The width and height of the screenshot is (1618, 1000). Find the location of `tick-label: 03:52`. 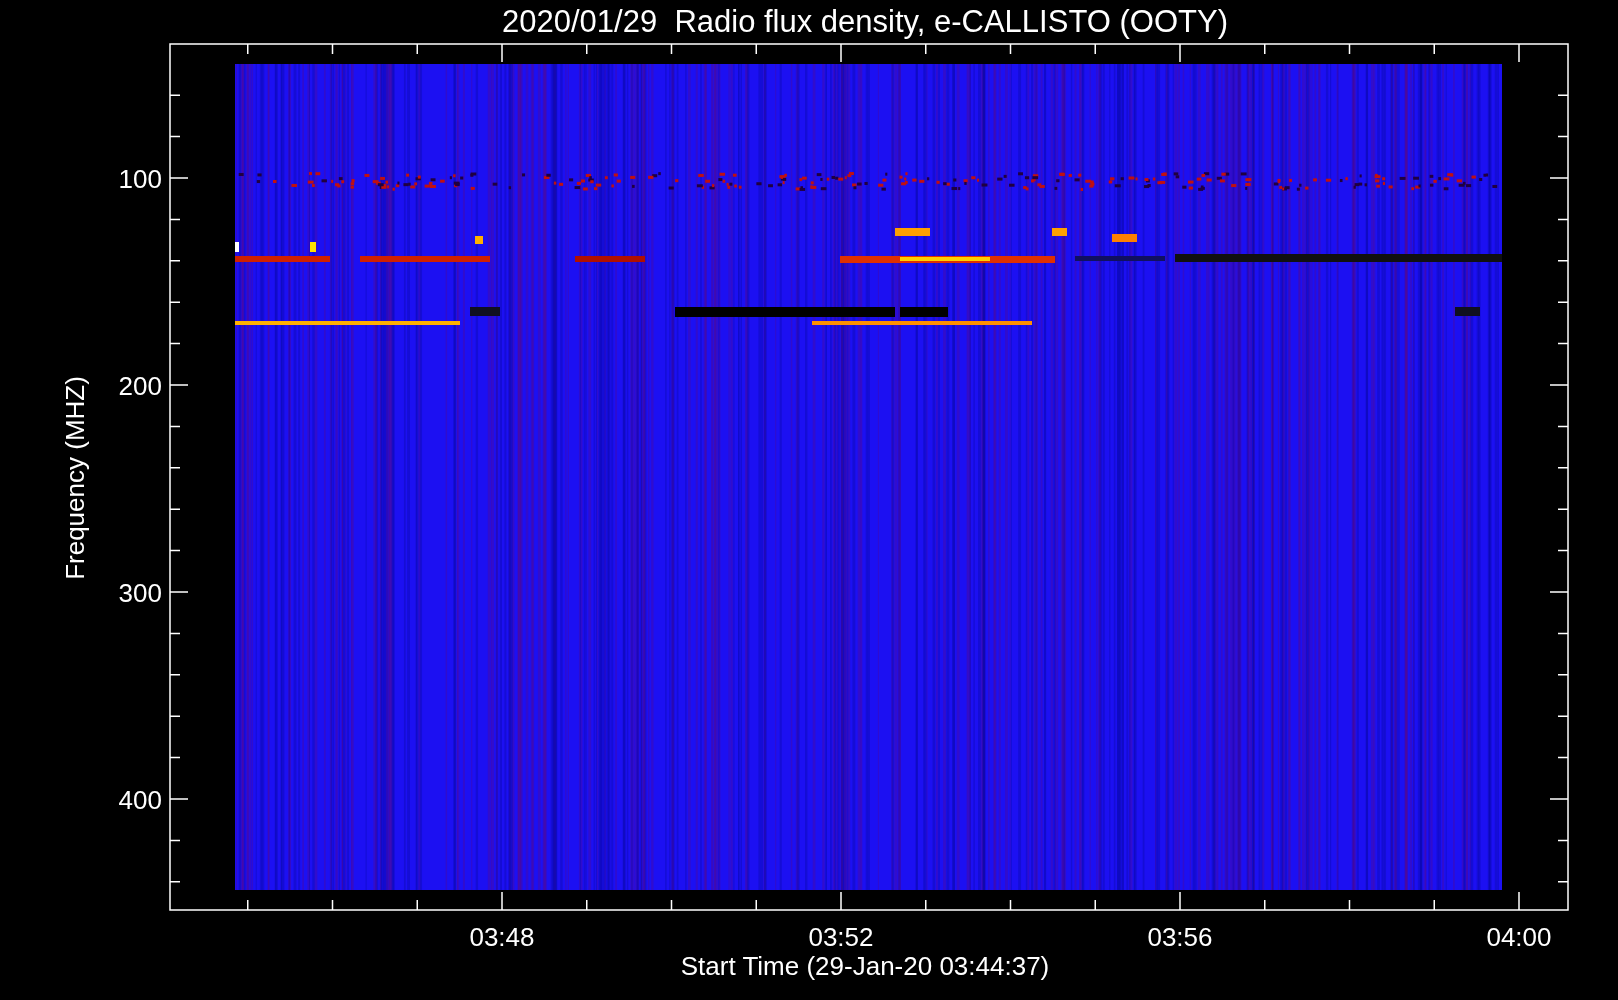

tick-label: 03:52 is located at coordinates (841, 937).